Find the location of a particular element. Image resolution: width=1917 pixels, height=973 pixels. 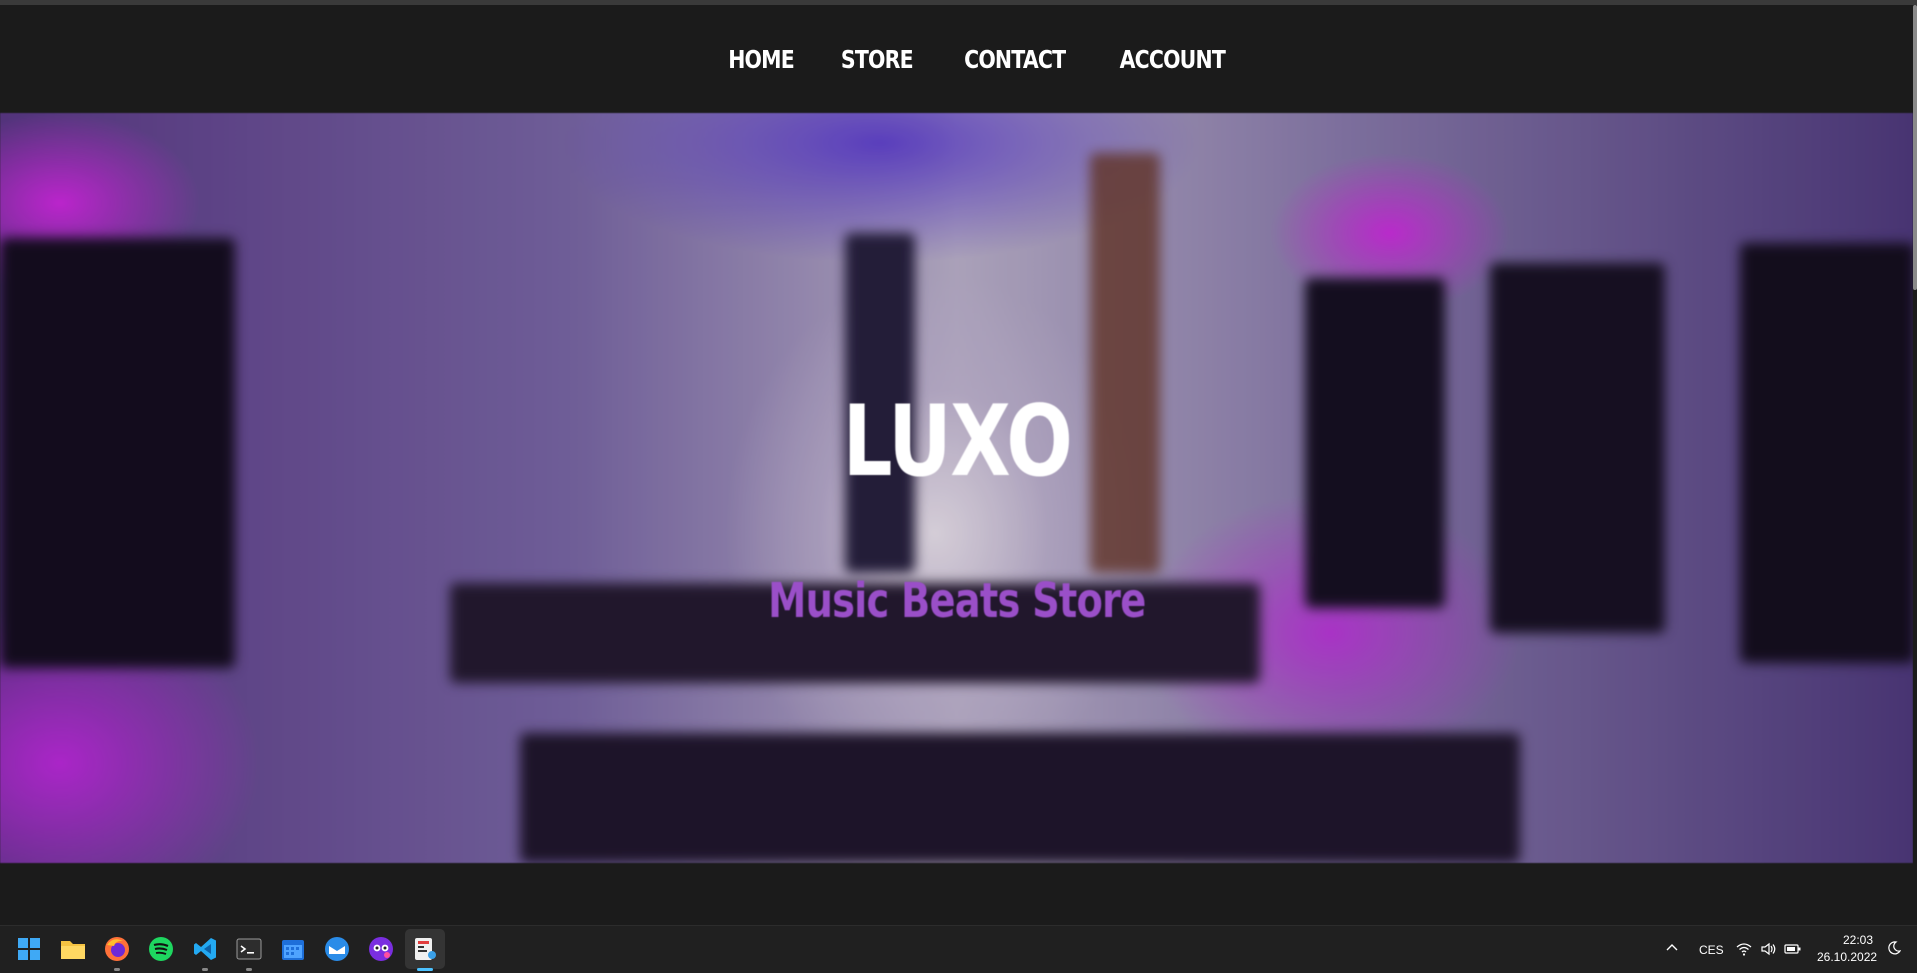

tray-overflow-chevron-icon is located at coordinates (1672, 949).